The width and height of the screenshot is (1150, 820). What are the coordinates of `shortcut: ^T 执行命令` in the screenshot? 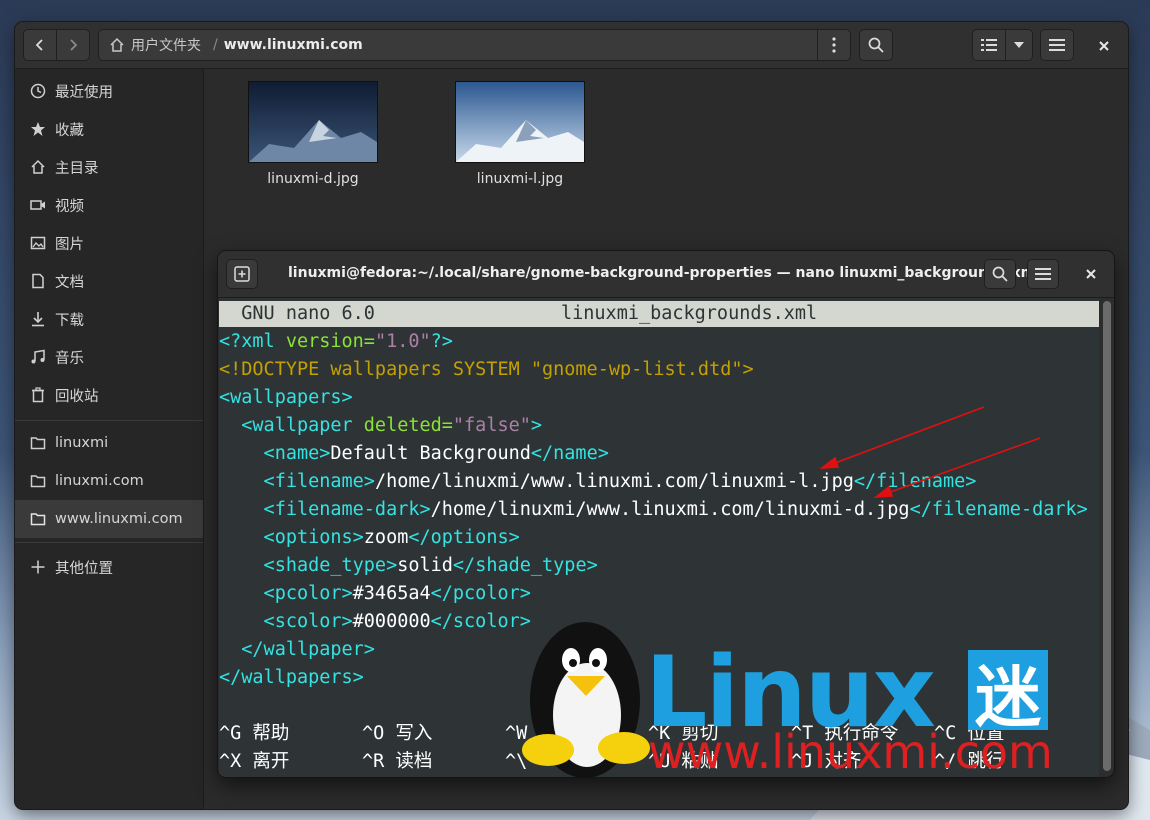 It's located at (845, 733).